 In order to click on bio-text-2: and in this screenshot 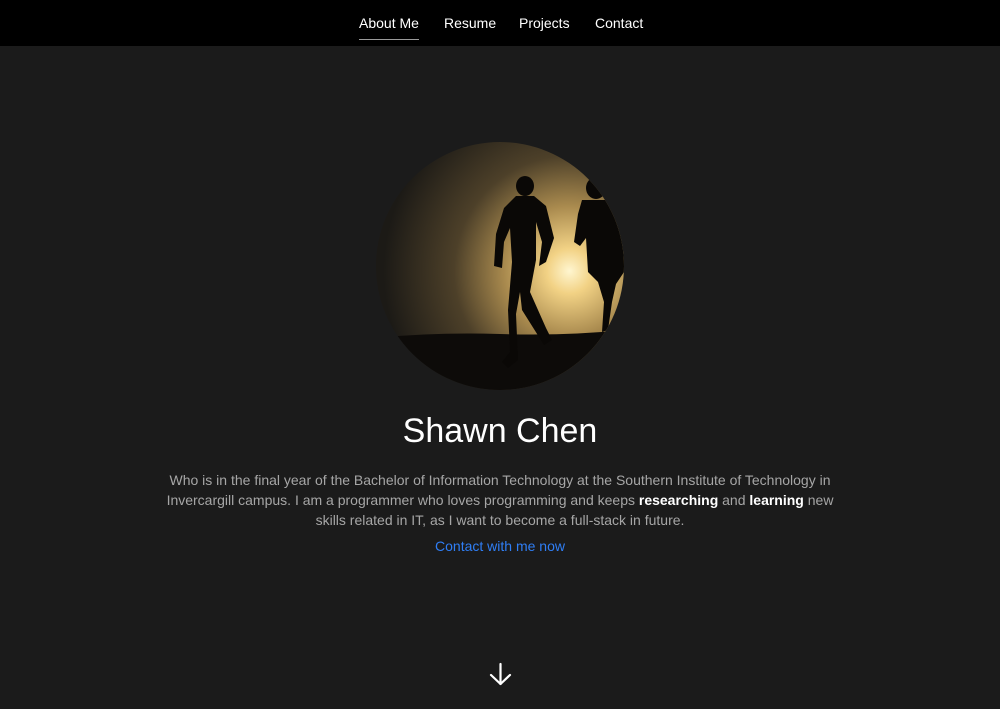, I will do `click(734, 500)`.